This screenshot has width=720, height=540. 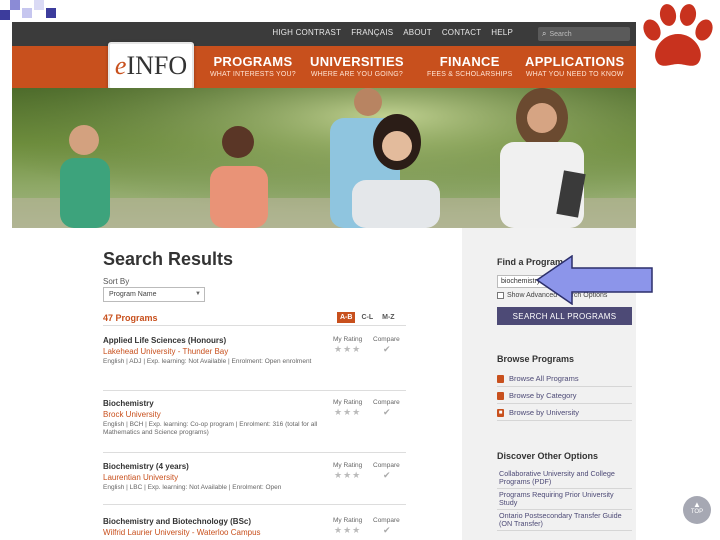 I want to click on browse-university-link: ■ Browse by University, so click(x=564, y=412).